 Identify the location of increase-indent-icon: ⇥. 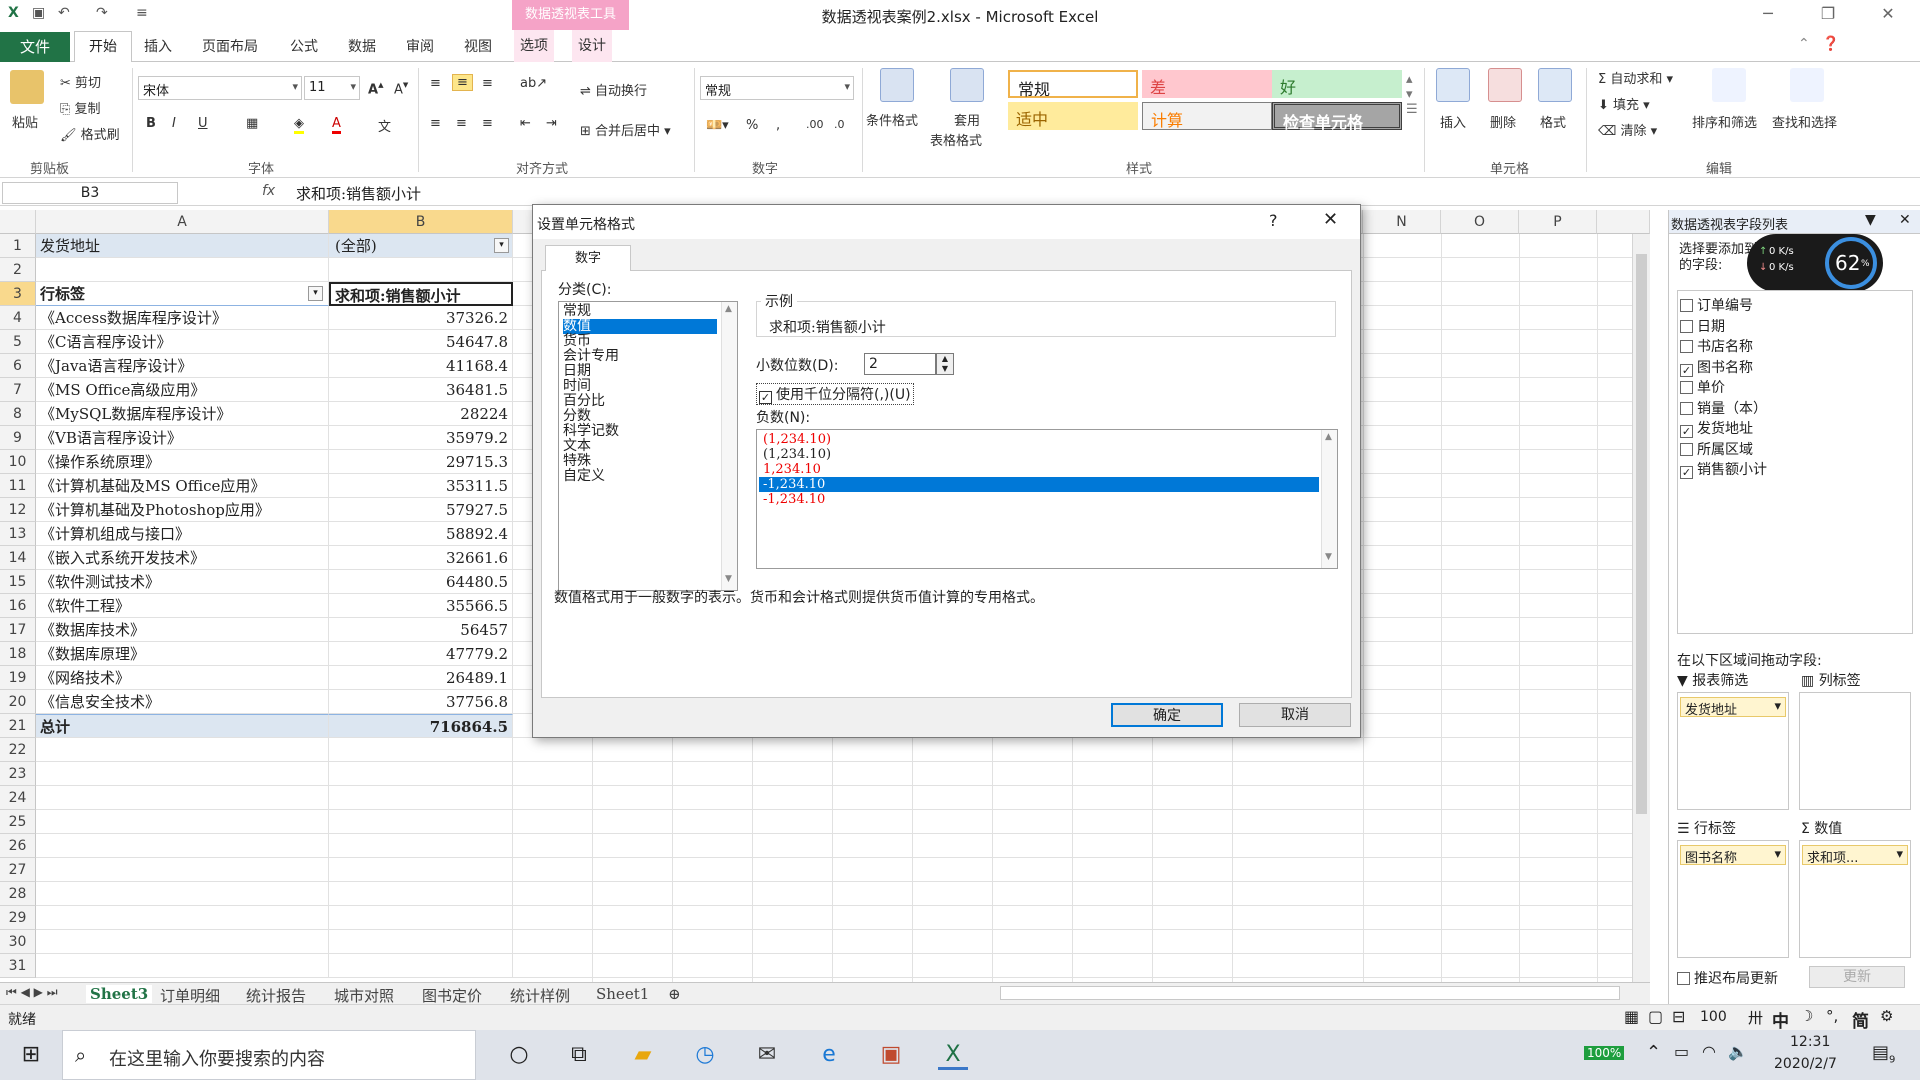
(551, 123).